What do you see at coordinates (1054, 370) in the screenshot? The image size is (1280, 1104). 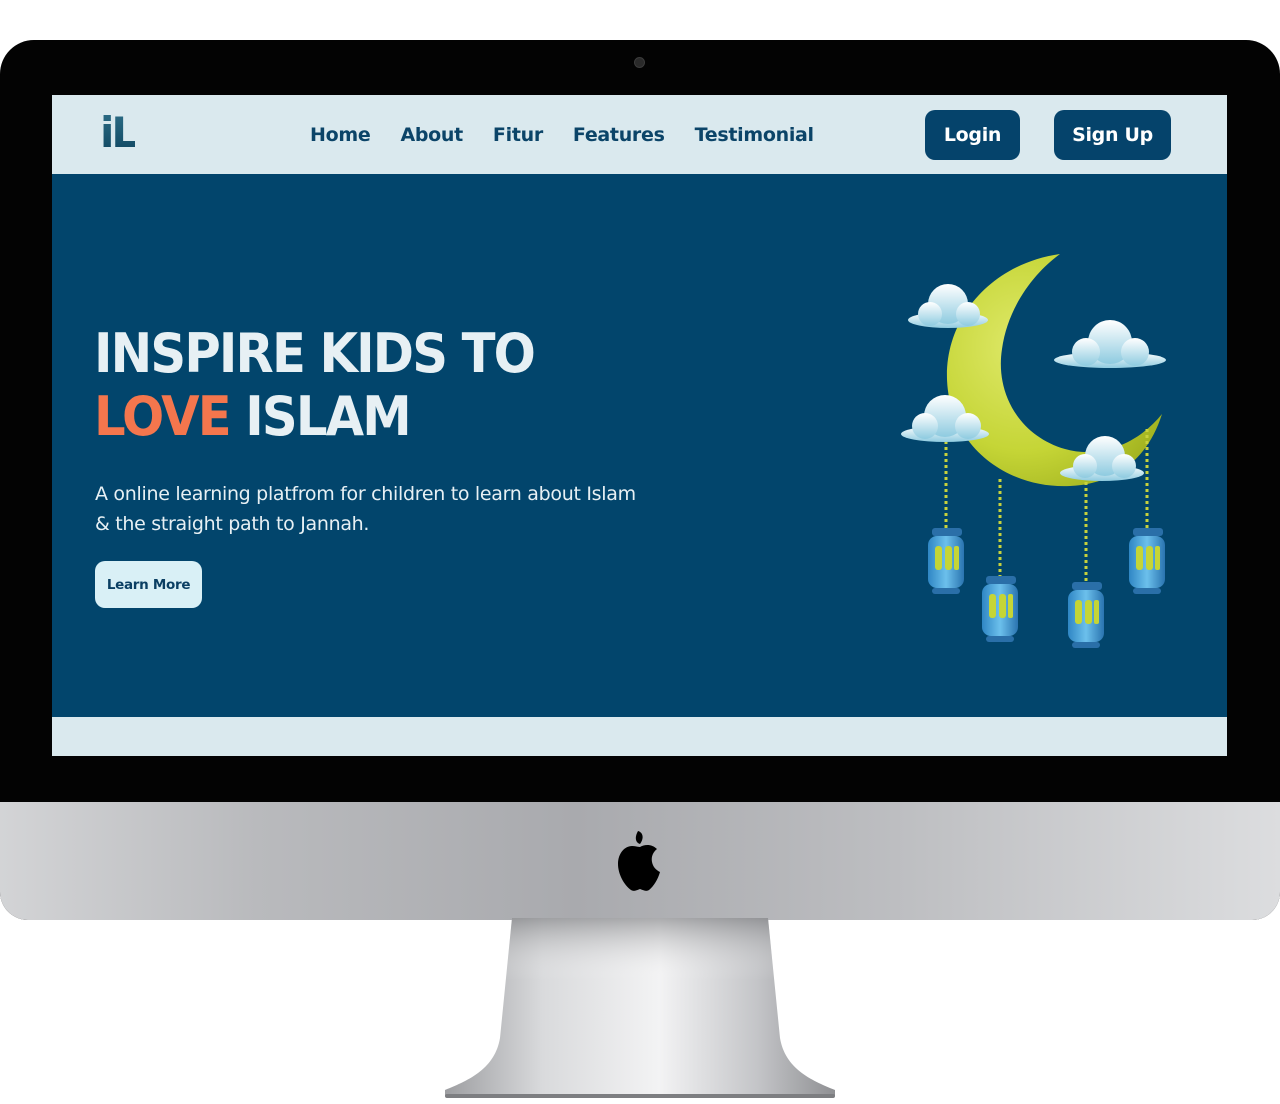 I see `crescent-moon-icon` at bounding box center [1054, 370].